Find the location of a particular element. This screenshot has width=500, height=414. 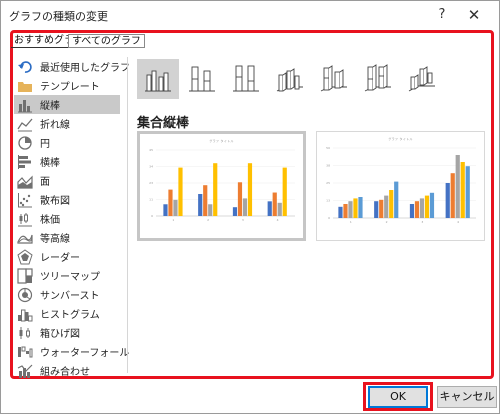

3d-clustered-column-icon is located at coordinates (290, 79).